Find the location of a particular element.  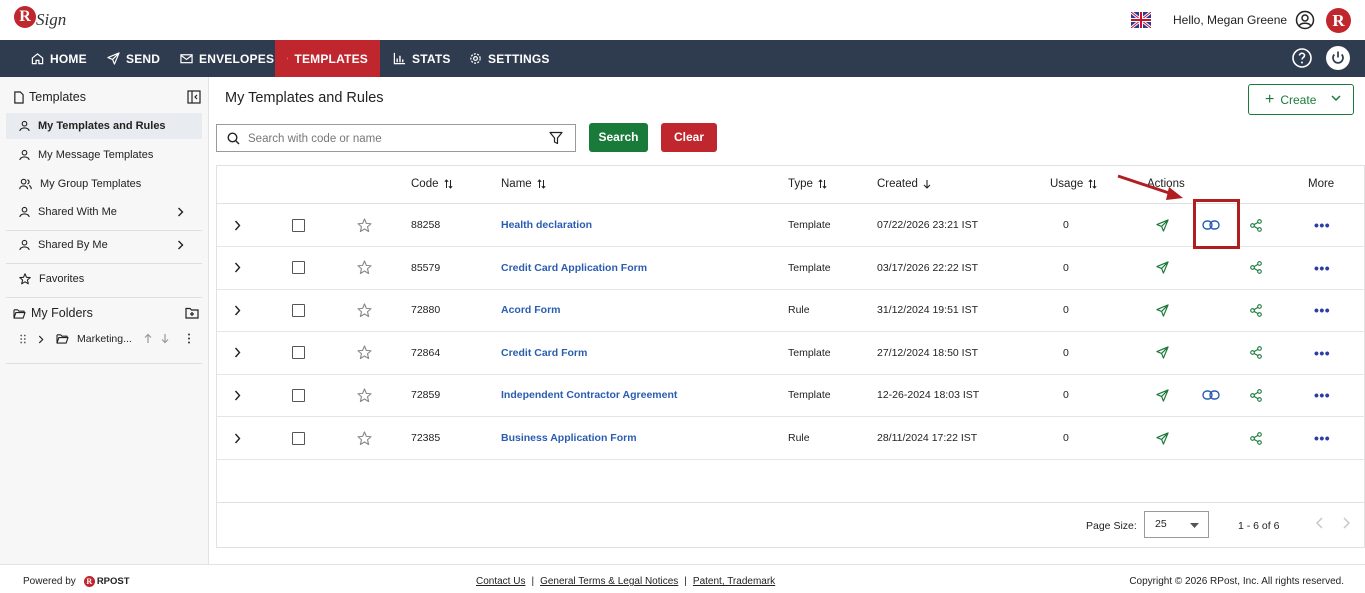

template-name-link: Credit Card Application Form is located at coordinates (574, 268).